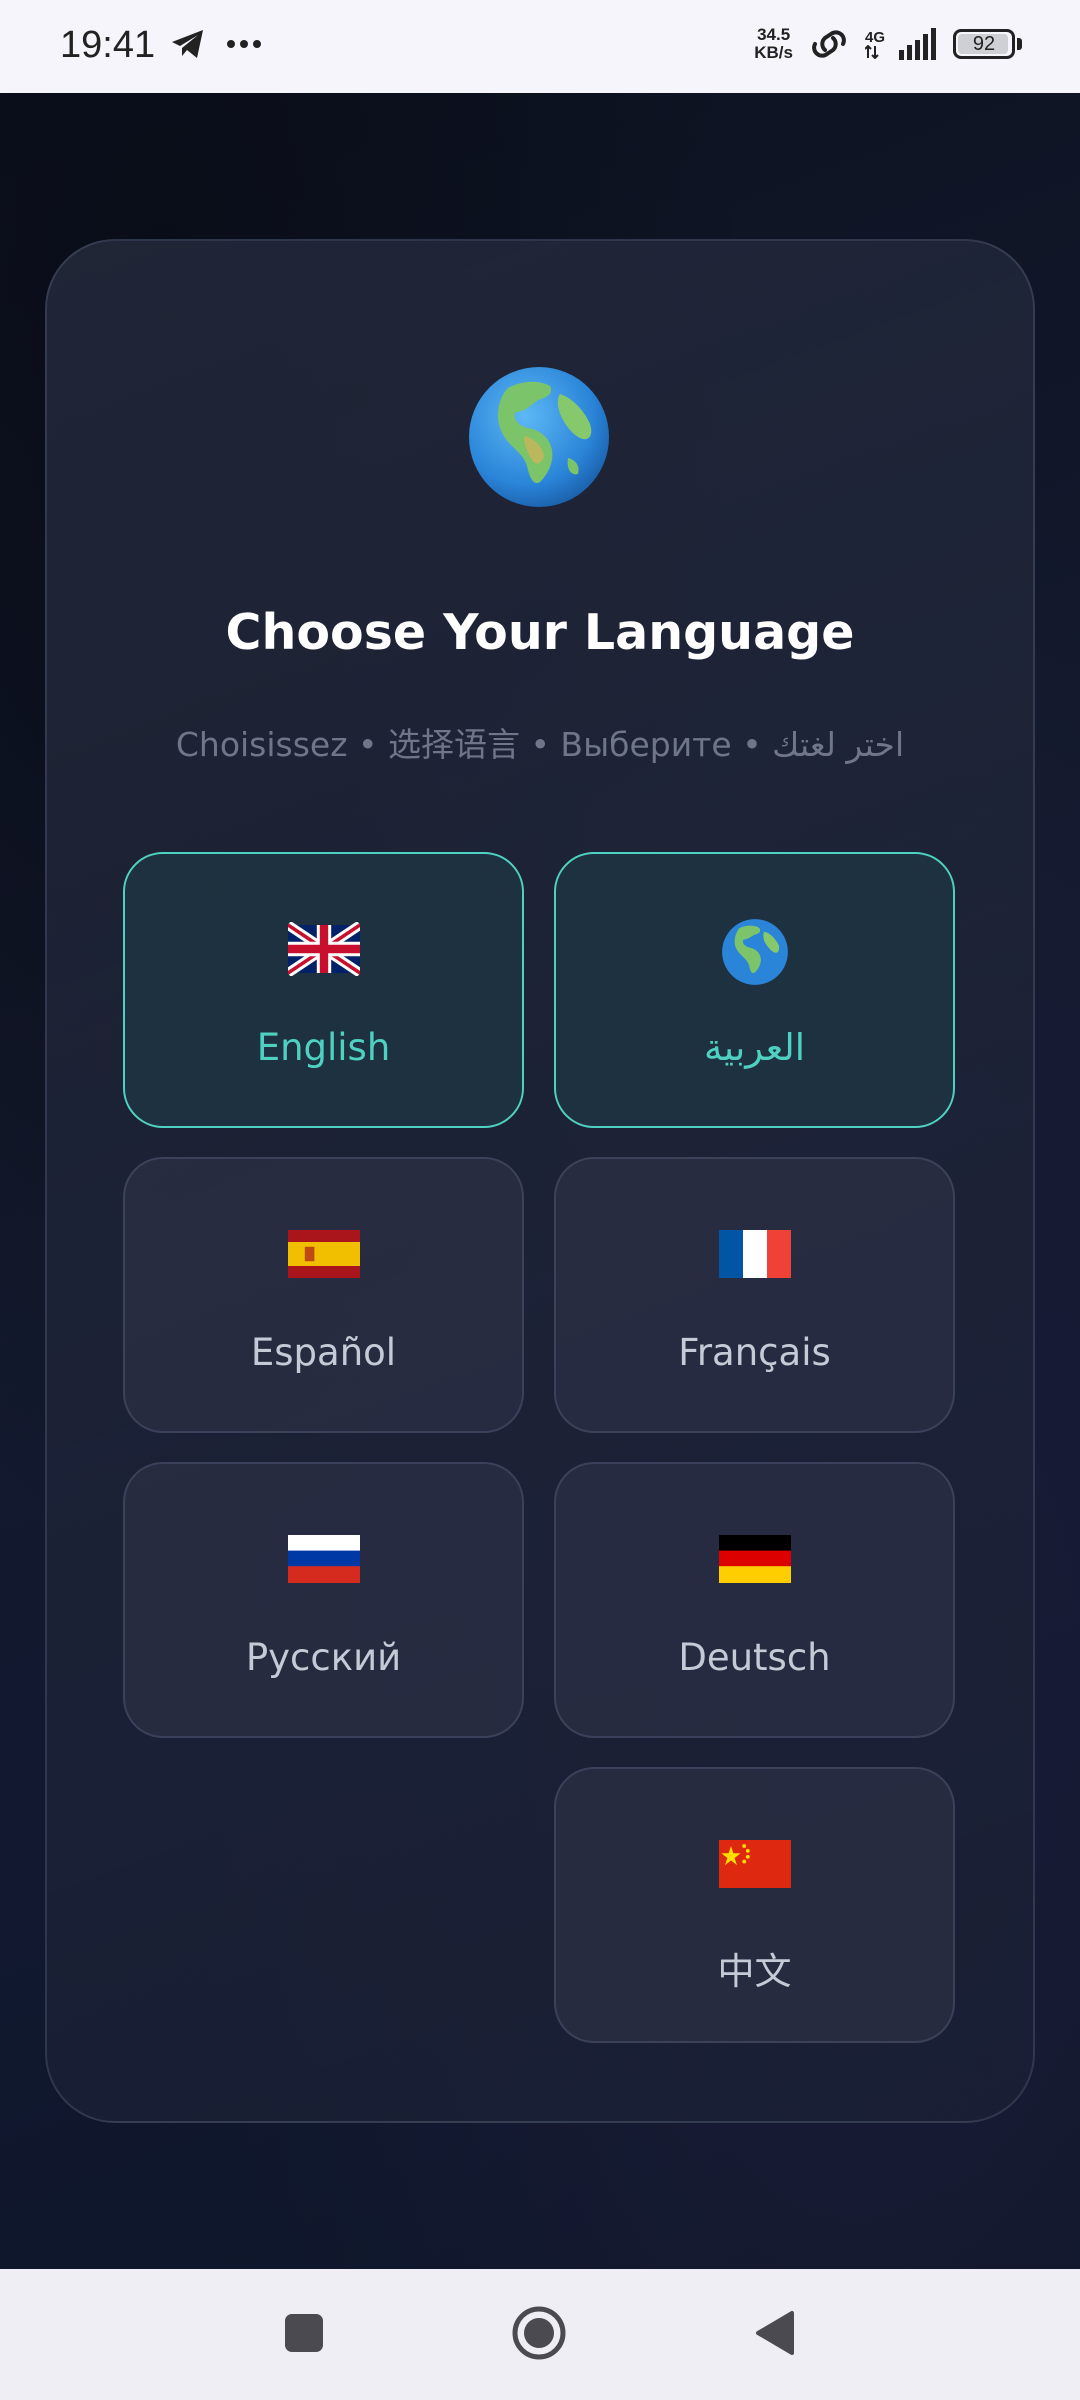  I want to click on germany-flag-icon, so click(754, 1559).